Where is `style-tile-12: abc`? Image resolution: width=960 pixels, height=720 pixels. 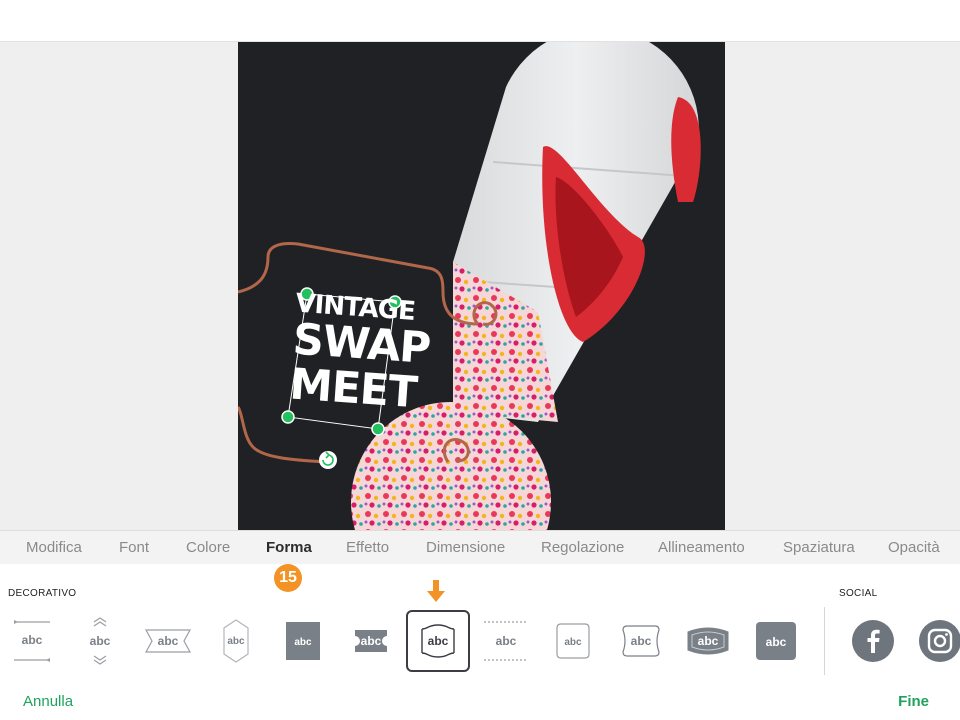 style-tile-12: abc is located at coordinates (776, 641).